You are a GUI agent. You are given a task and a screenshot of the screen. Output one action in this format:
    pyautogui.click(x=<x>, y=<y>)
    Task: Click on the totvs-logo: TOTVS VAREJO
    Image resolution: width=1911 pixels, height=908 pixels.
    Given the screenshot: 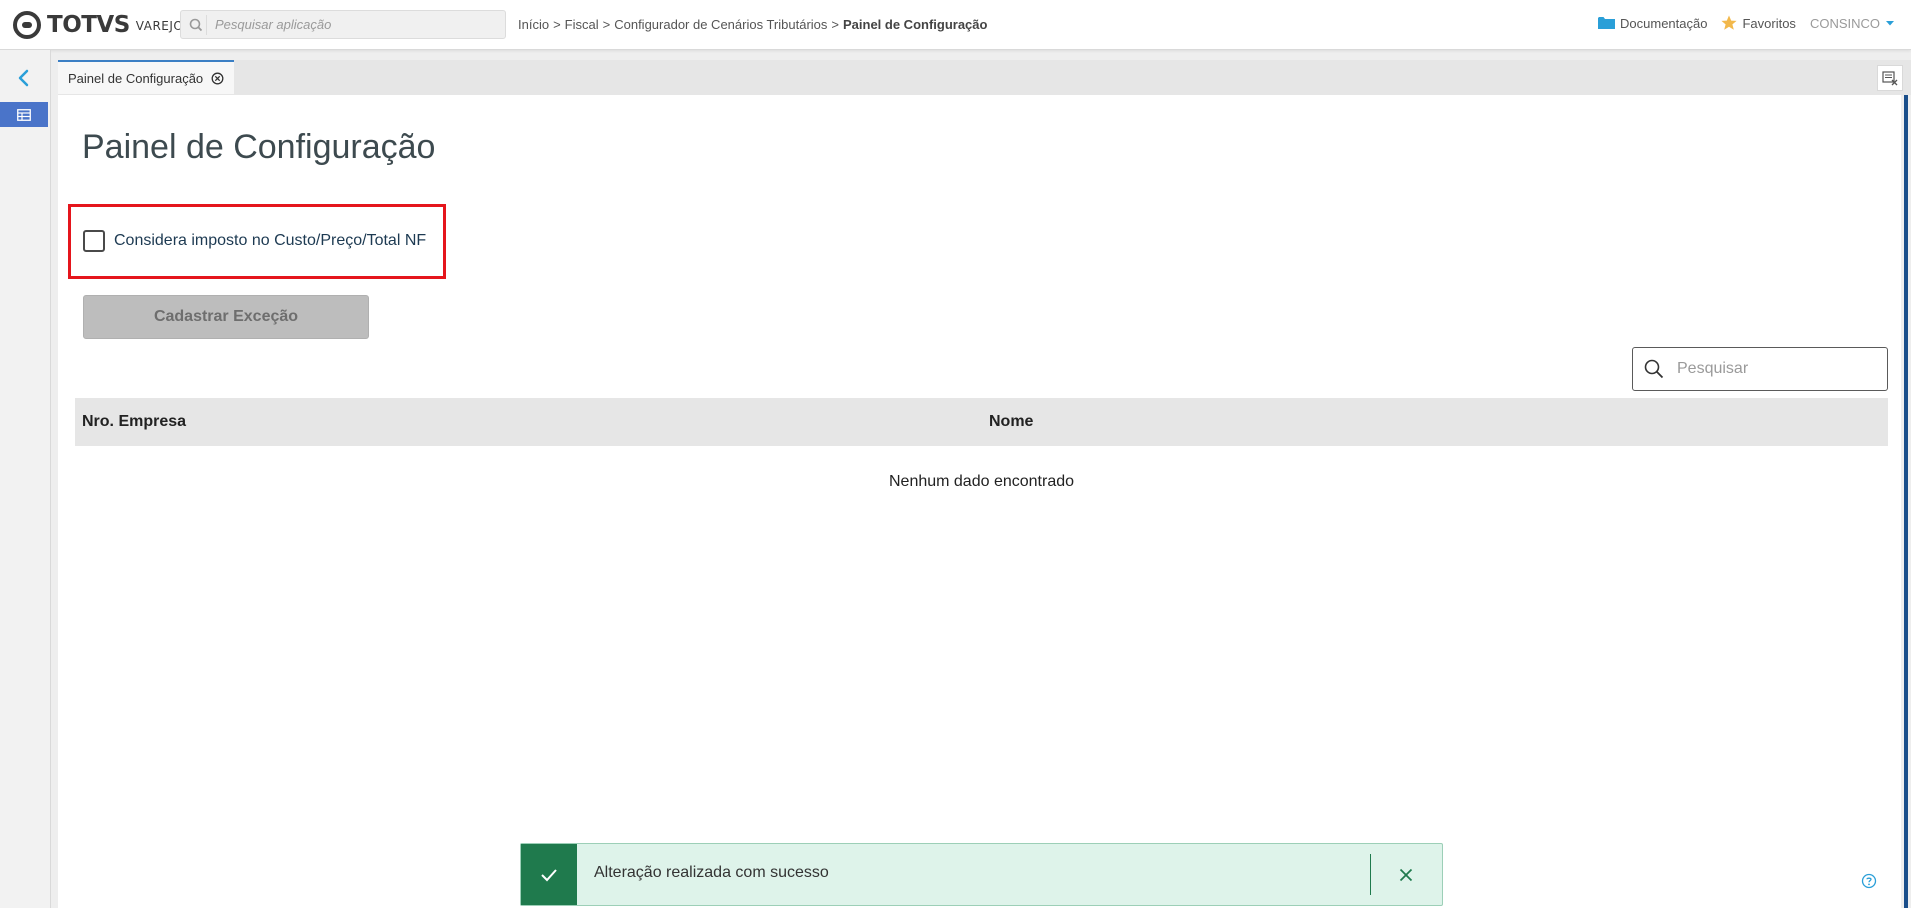 What is the action you would take?
    pyautogui.click(x=98, y=24)
    